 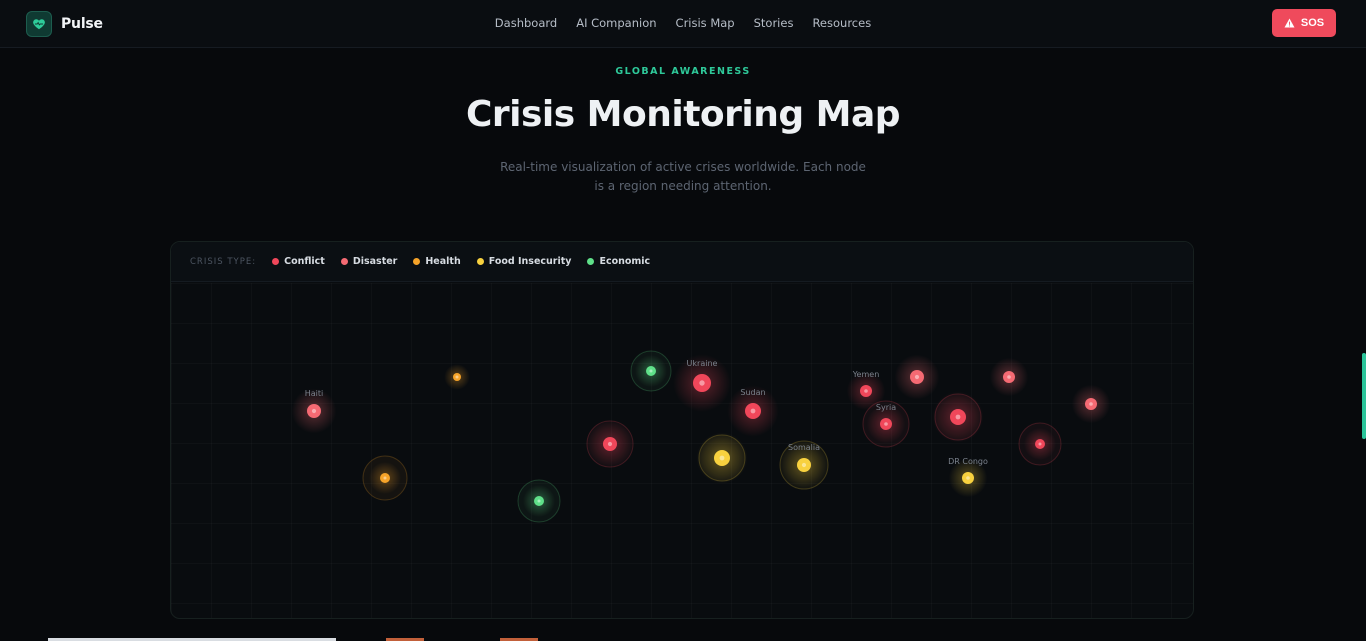 I want to click on section-eyebrow: GLOBAL AWARENESS, so click(x=683, y=71).